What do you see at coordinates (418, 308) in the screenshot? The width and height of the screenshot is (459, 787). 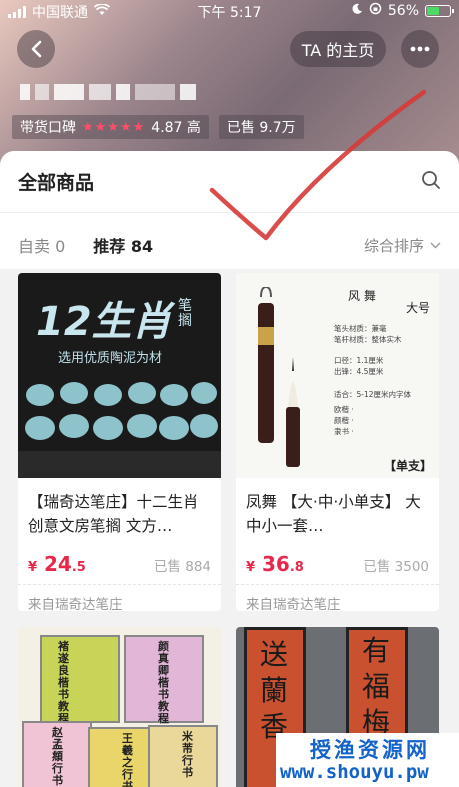 I see `image-subhead: 大号` at bounding box center [418, 308].